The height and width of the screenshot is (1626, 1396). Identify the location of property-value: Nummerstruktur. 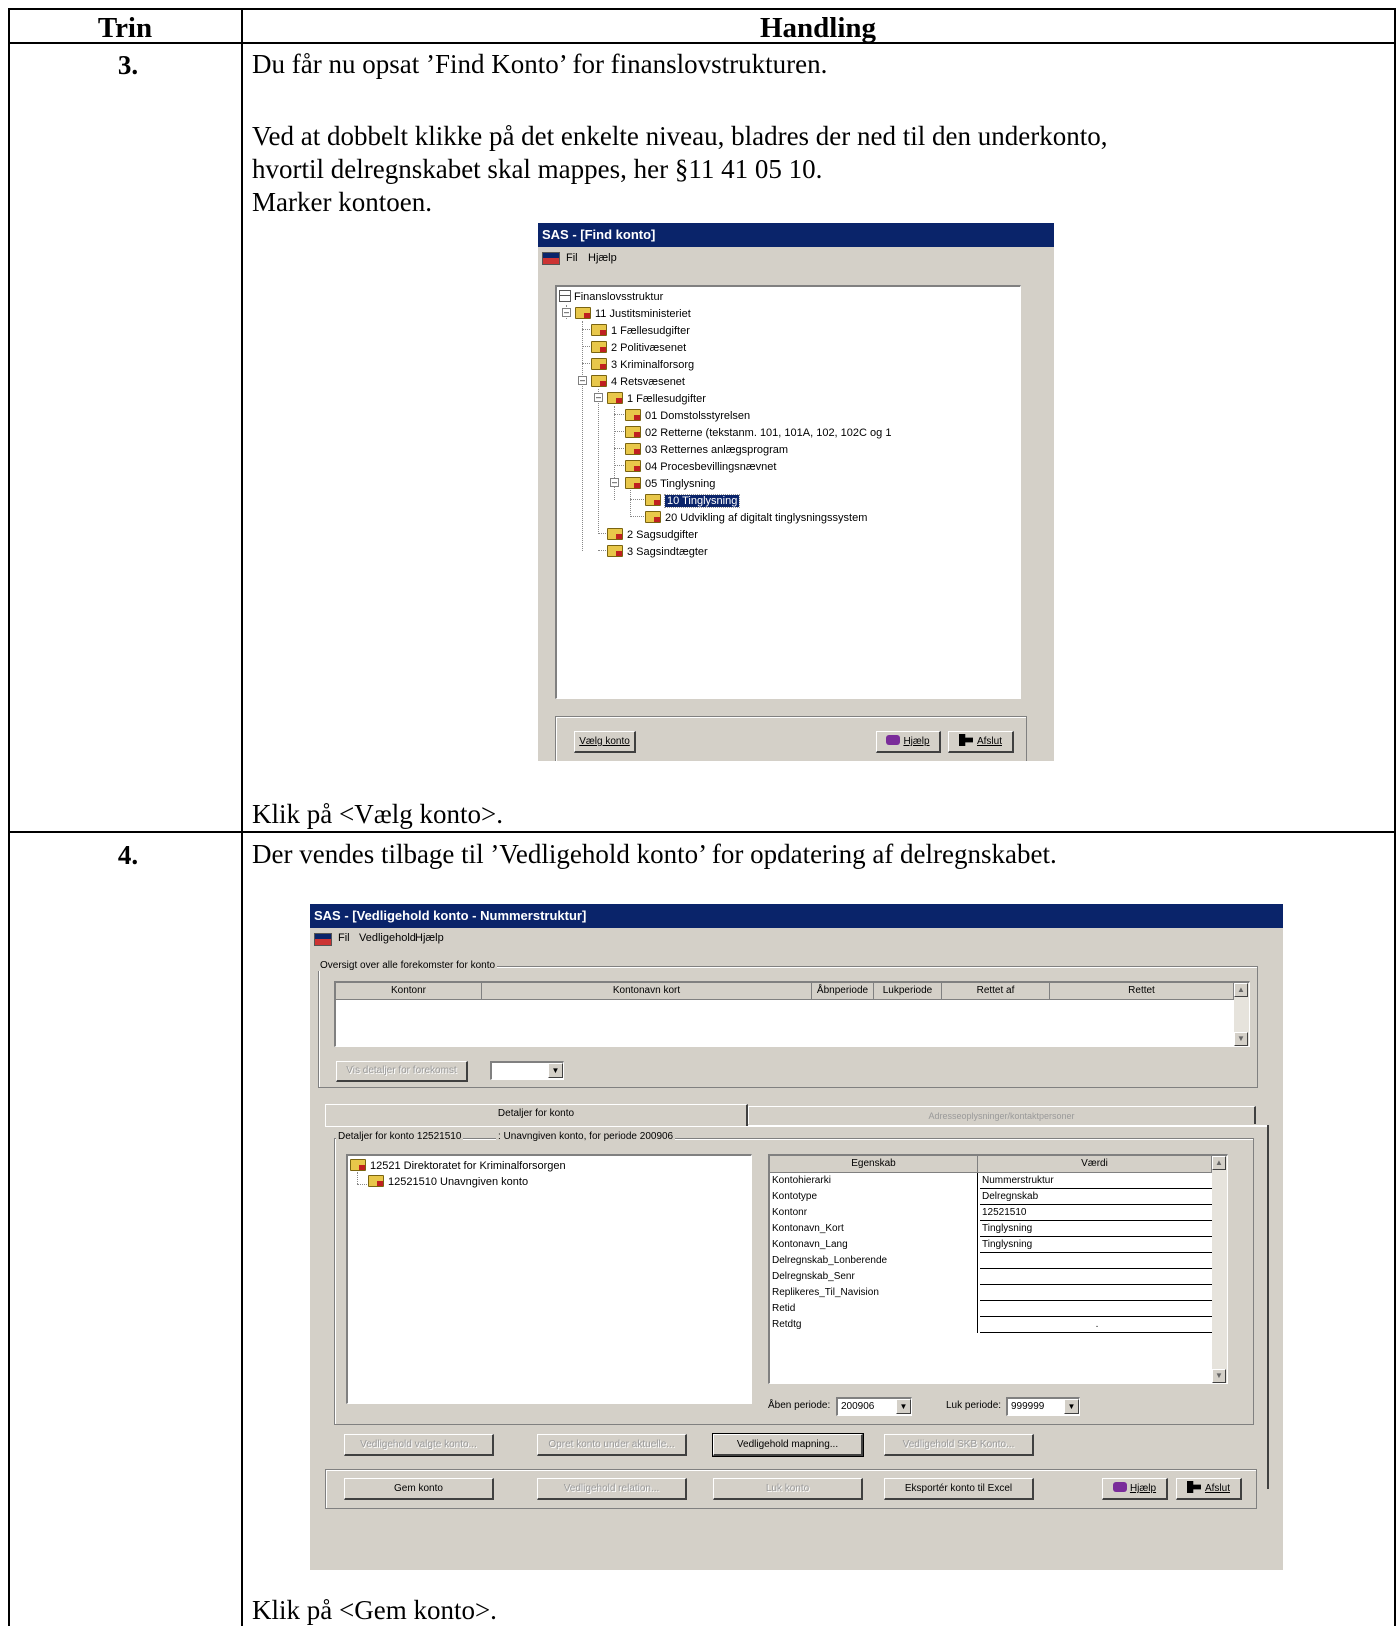
(1096, 1181).